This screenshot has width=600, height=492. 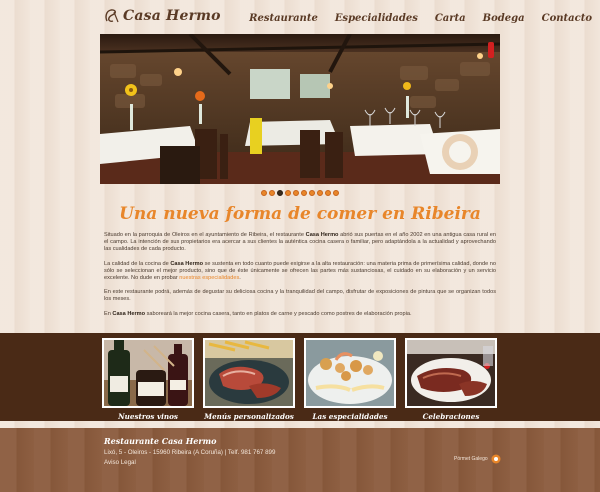 What do you see at coordinates (504, 18) in the screenshot?
I see `nav-bodega: Bodega` at bounding box center [504, 18].